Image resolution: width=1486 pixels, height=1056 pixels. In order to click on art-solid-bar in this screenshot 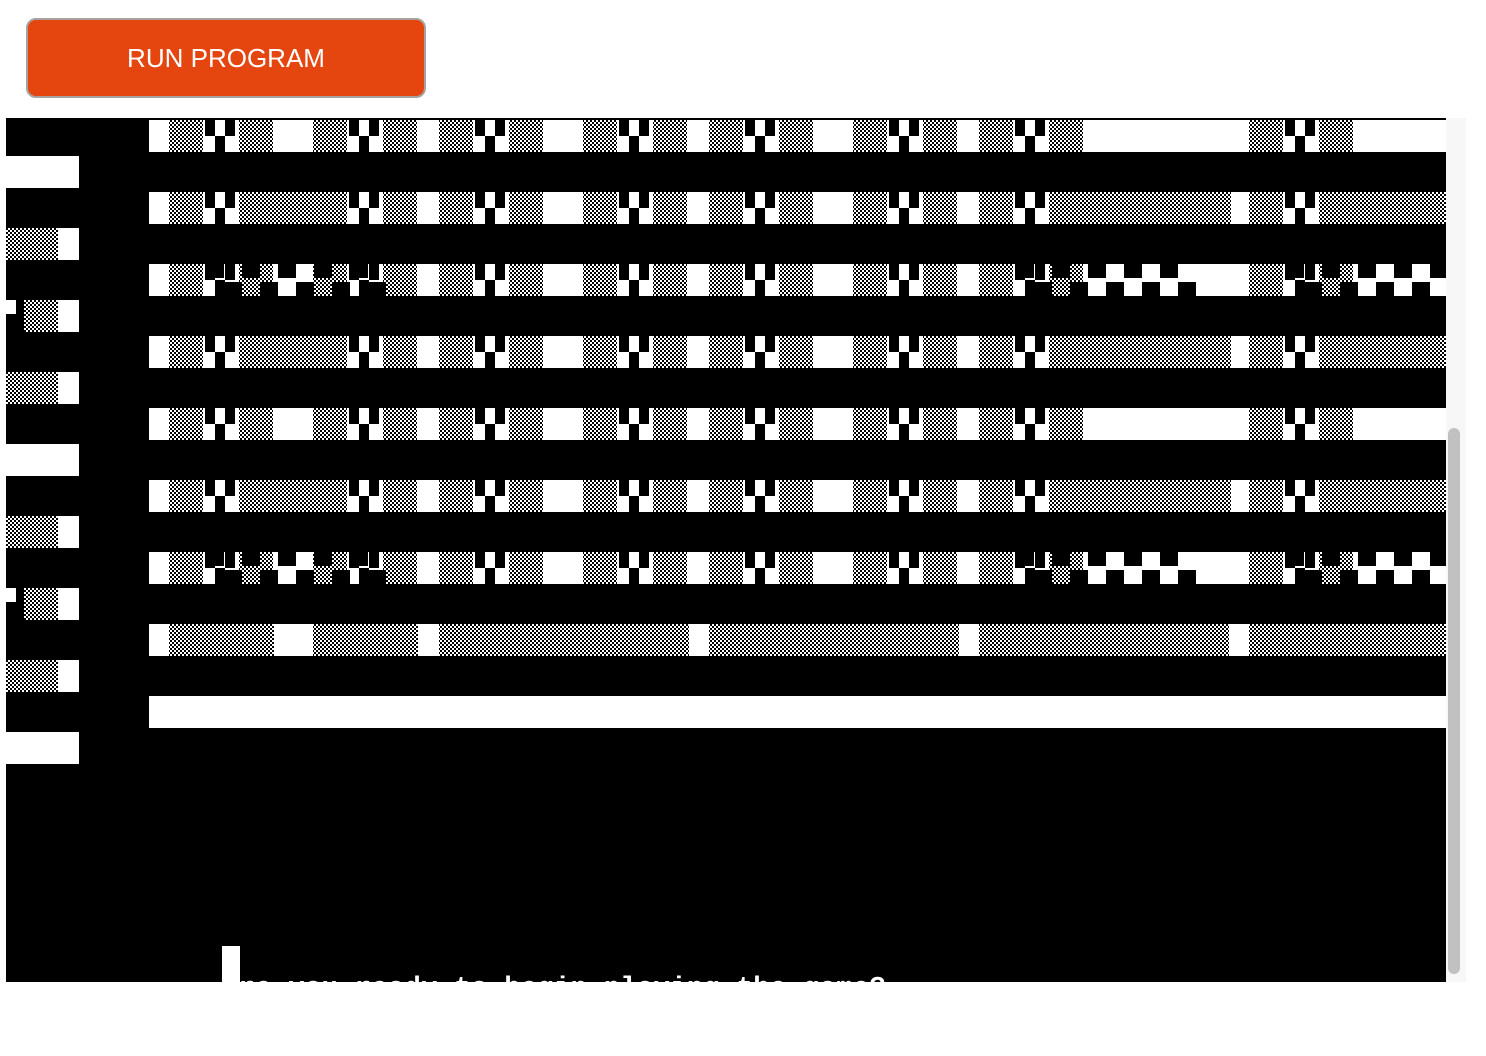, I will do `click(797, 712)`.